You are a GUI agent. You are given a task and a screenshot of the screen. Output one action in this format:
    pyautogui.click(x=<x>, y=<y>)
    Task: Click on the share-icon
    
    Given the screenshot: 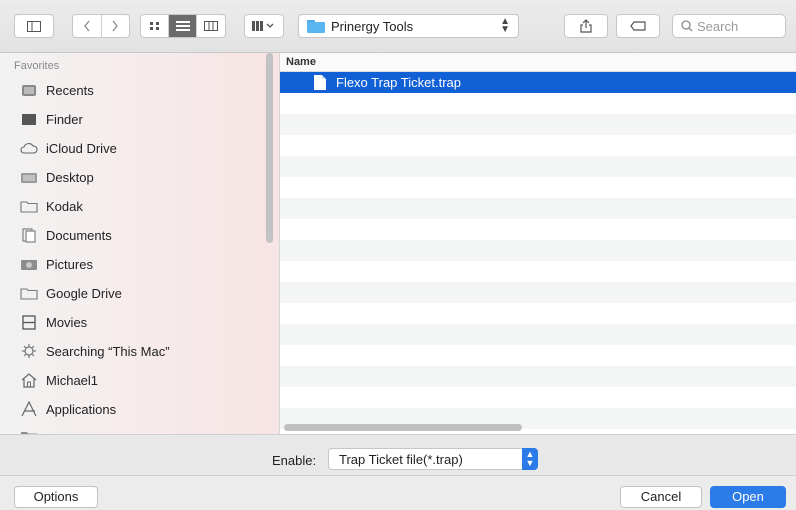 What is the action you would take?
    pyautogui.click(x=586, y=26)
    